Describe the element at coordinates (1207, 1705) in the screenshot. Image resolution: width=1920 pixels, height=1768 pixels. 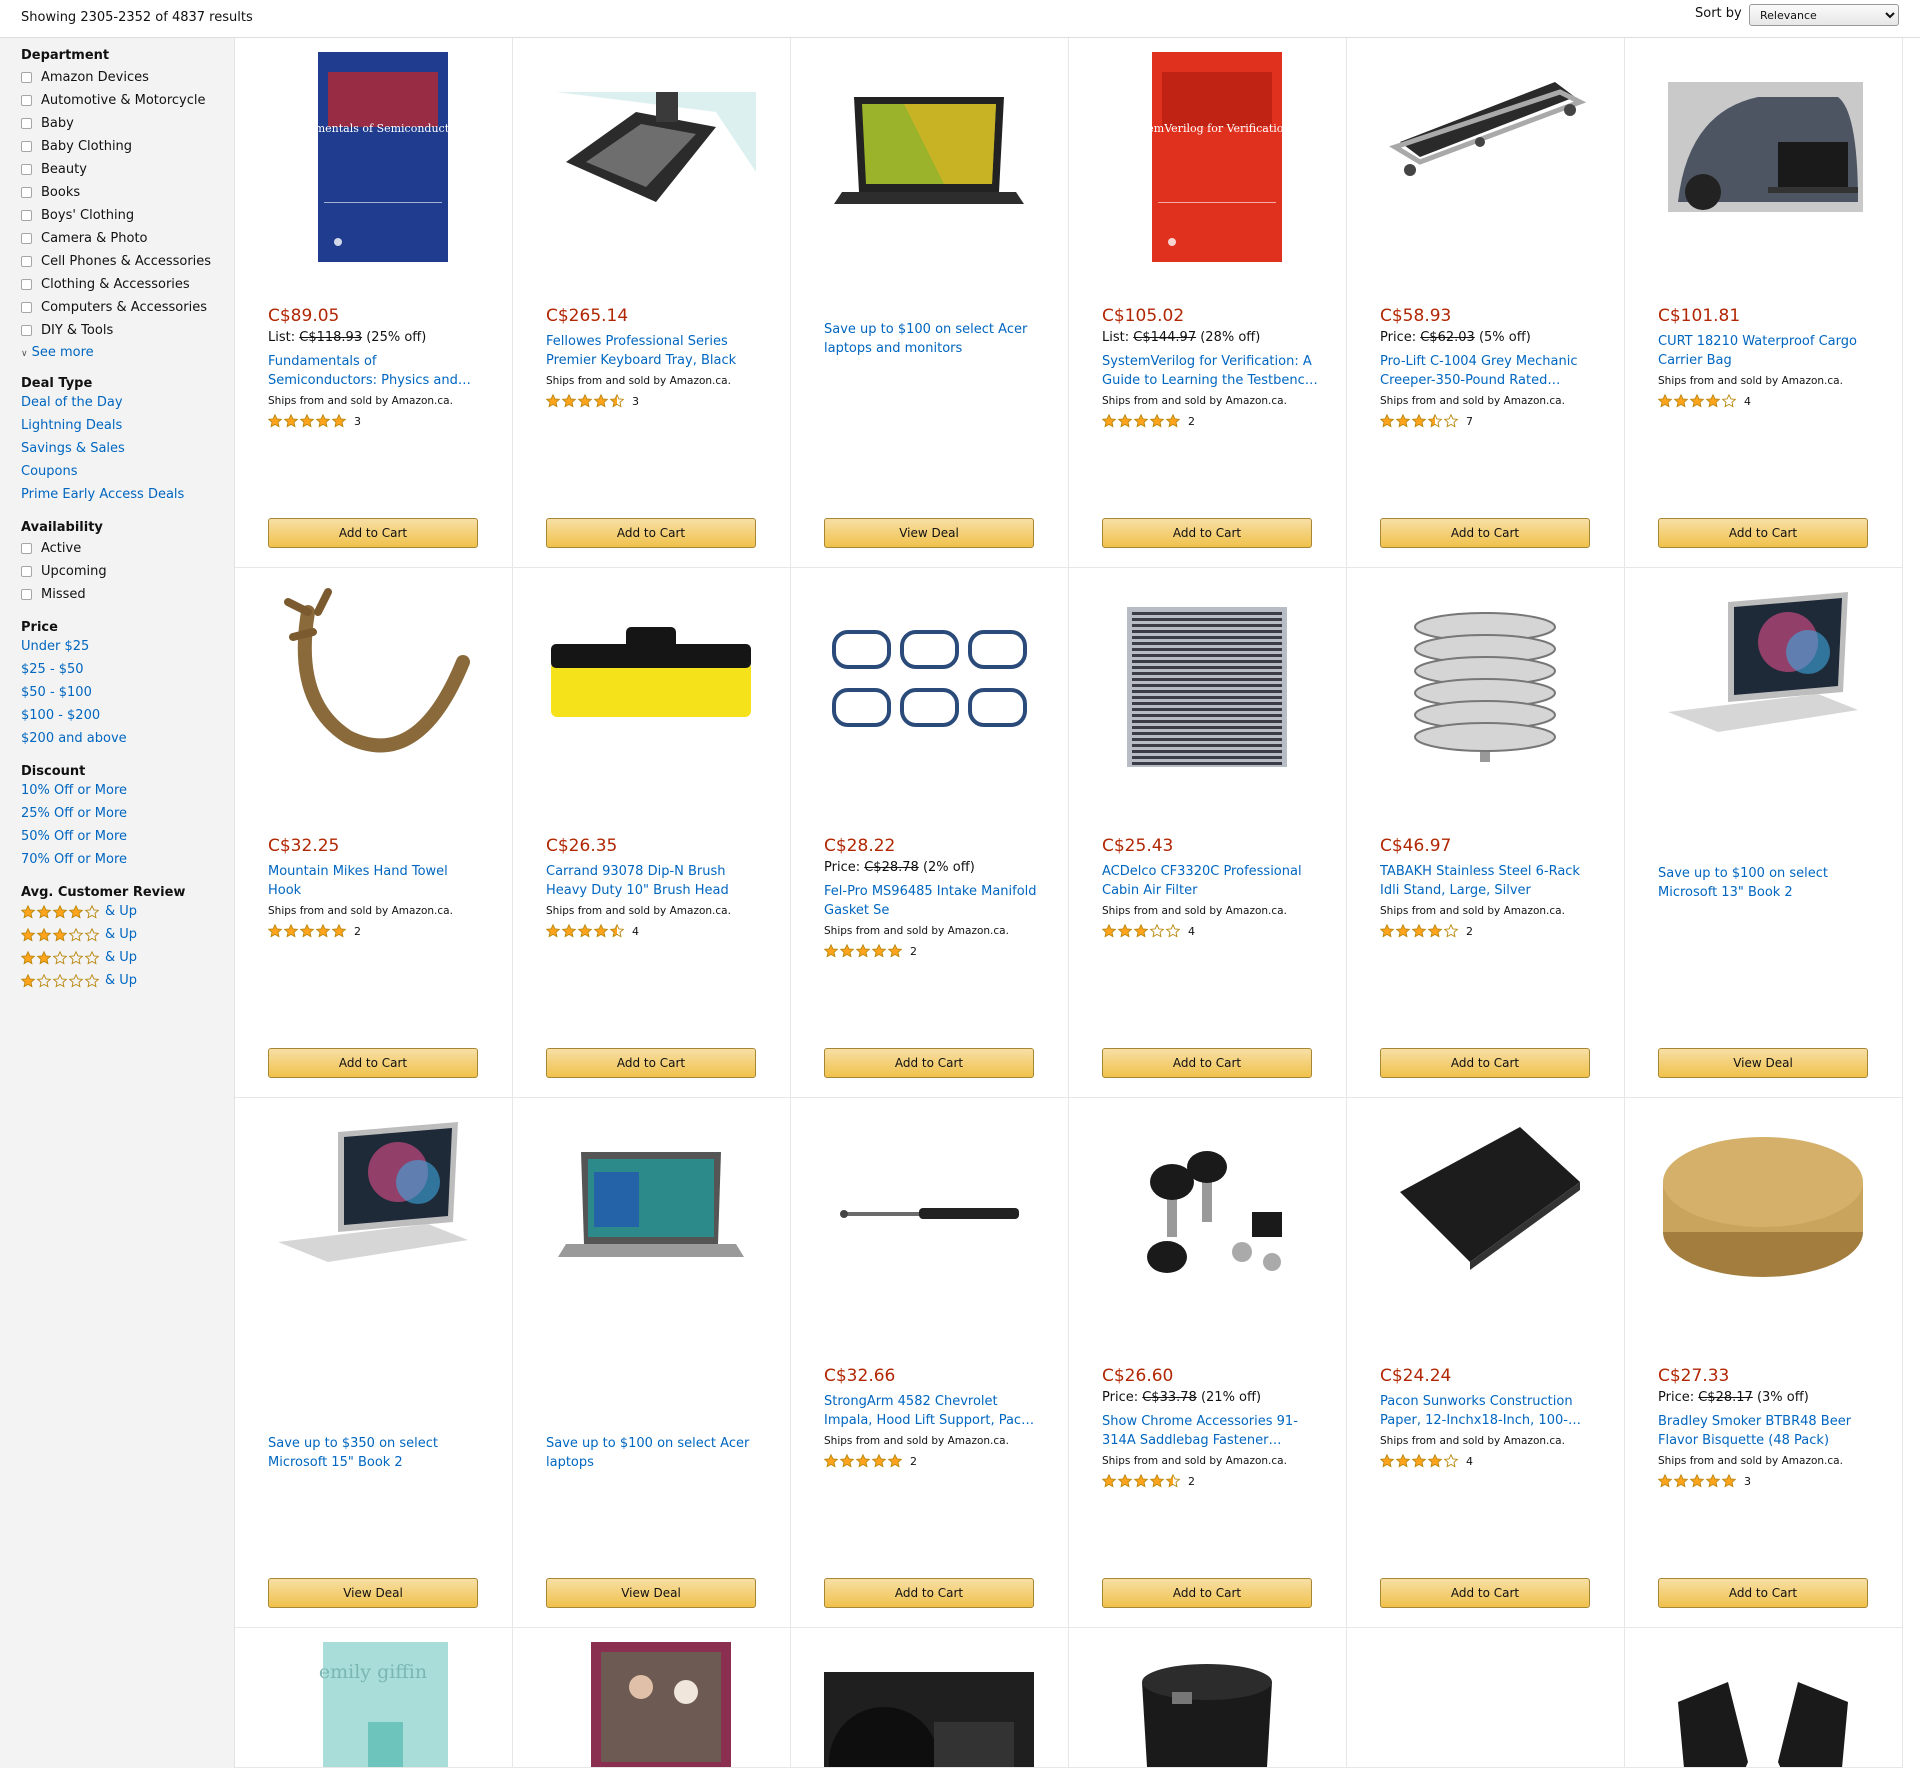
I see `bin-product-image` at that location.